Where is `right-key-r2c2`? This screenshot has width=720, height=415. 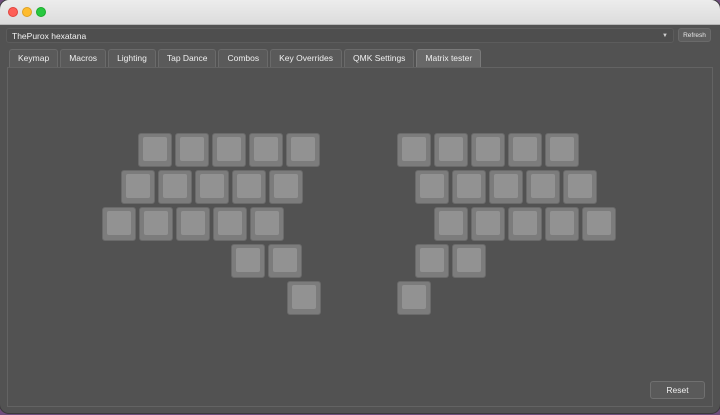
right-key-r2c2 is located at coordinates (525, 224).